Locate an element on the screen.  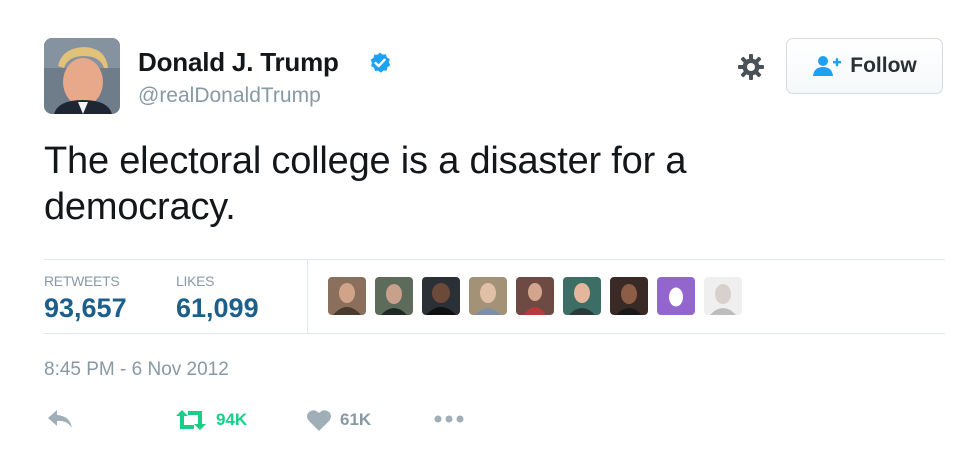
more-icon is located at coordinates (449, 419).